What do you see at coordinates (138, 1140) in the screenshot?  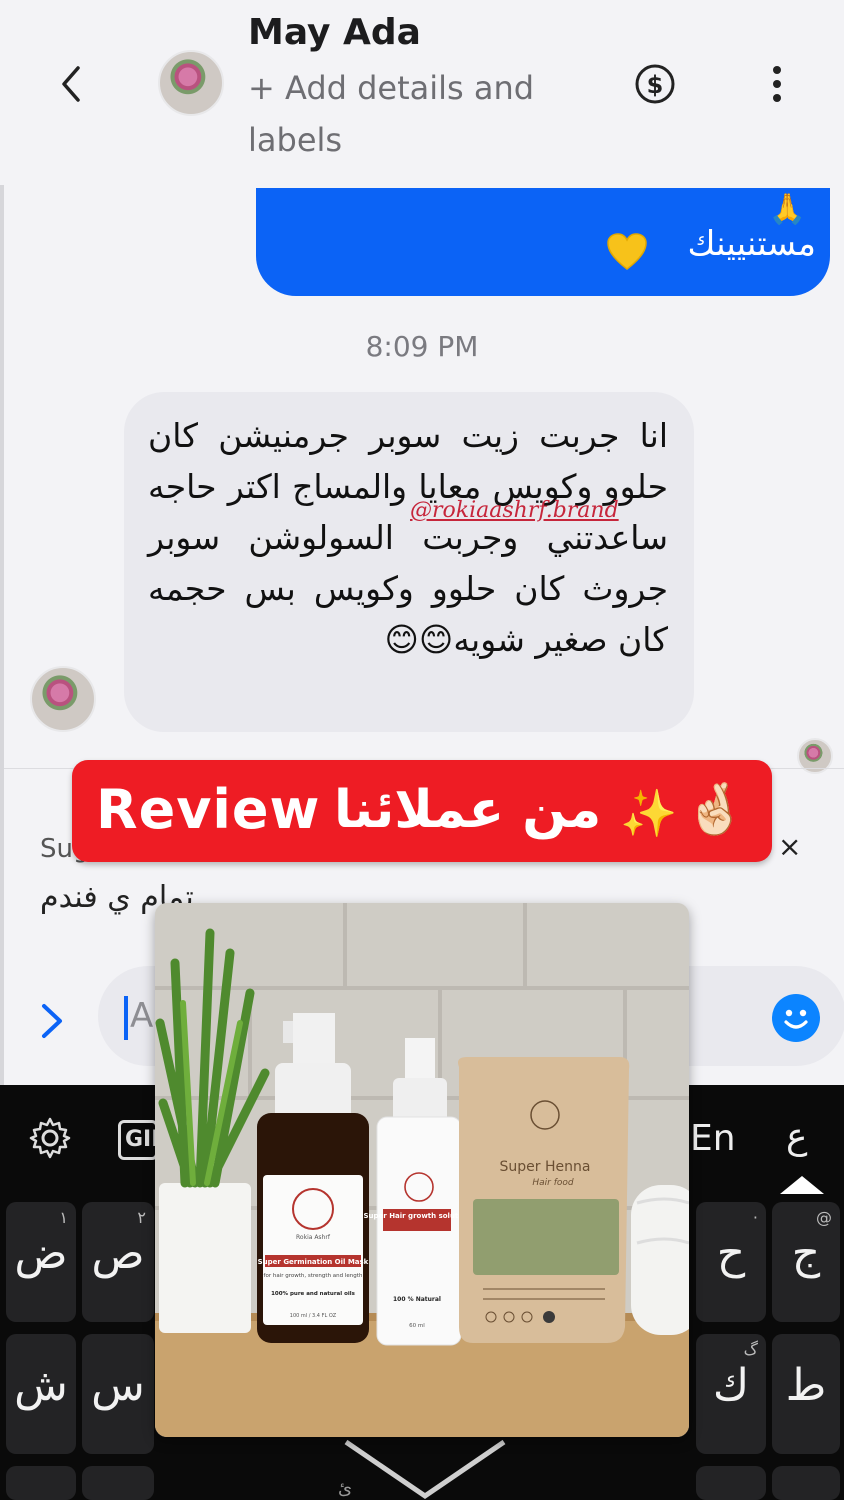 I see `gif-button: GIF` at bounding box center [138, 1140].